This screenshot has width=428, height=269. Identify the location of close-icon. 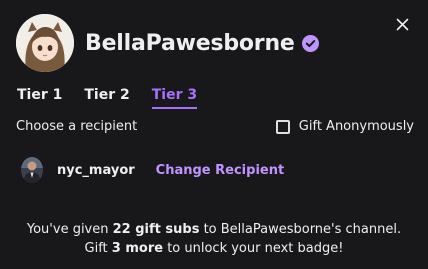
(402, 24).